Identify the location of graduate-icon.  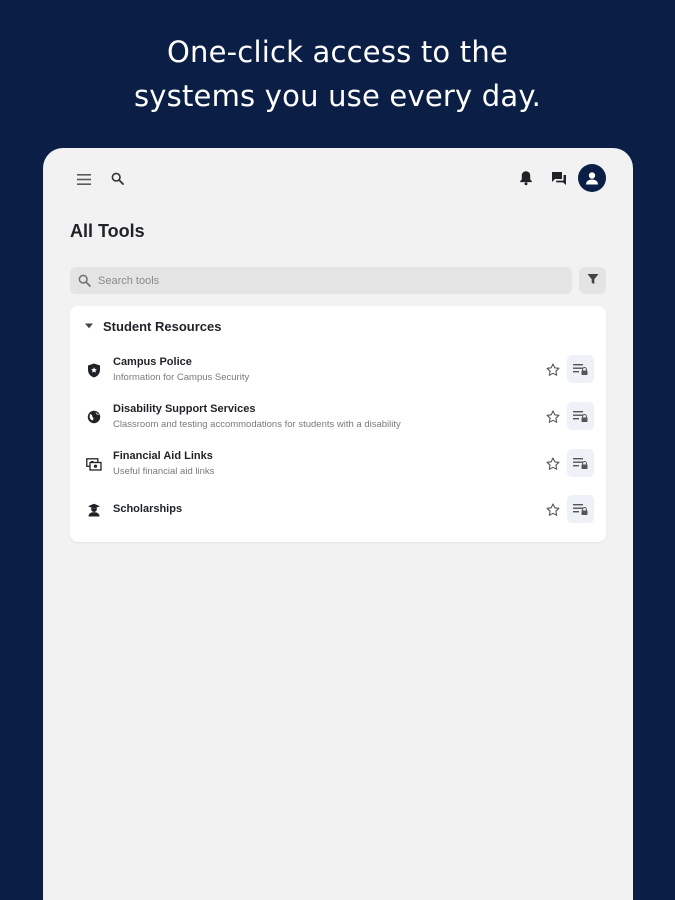
(94, 510).